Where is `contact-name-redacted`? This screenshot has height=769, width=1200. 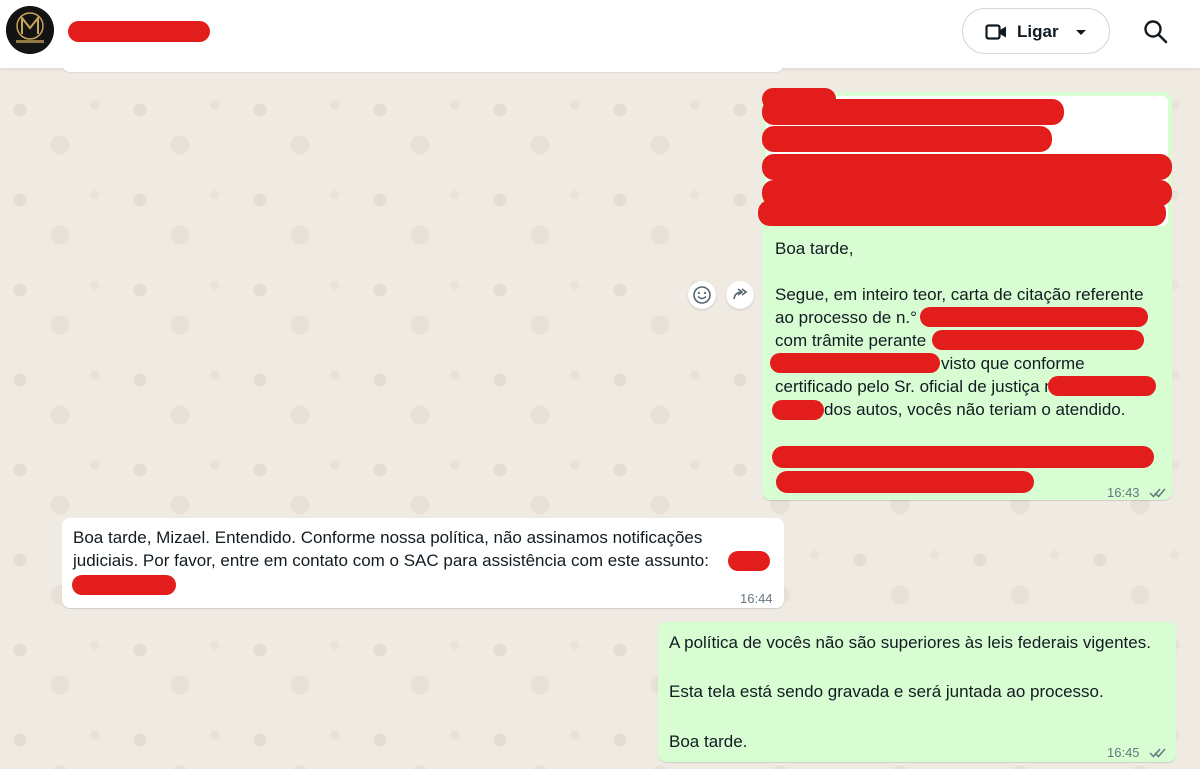
contact-name-redacted is located at coordinates (139, 31).